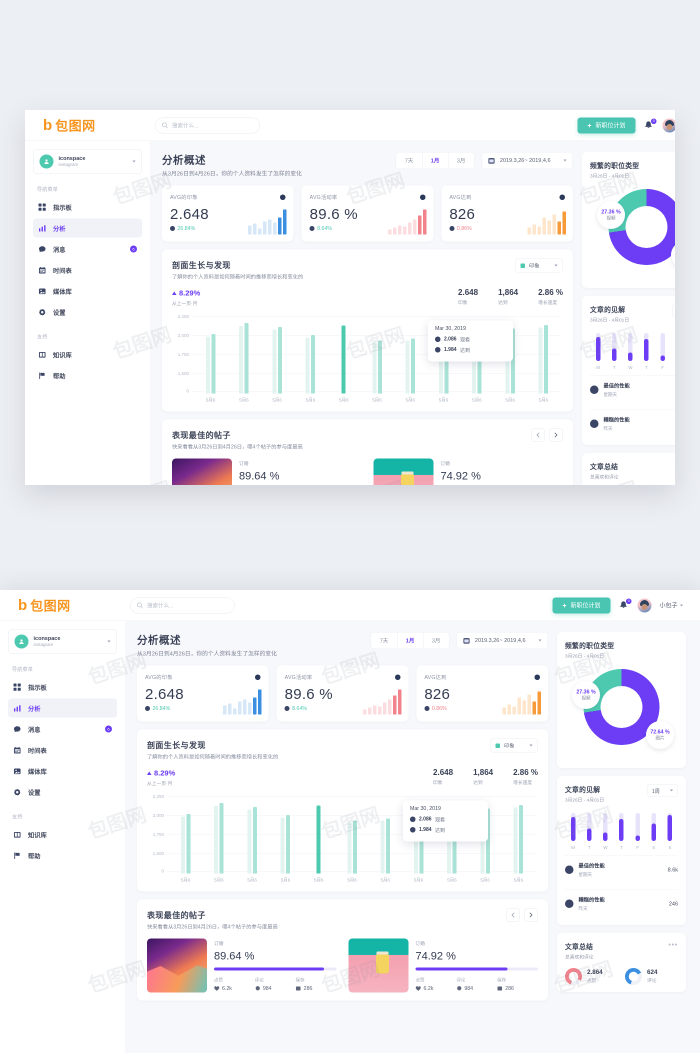  I want to click on post-metric-label: 订婚, so click(219, 944).